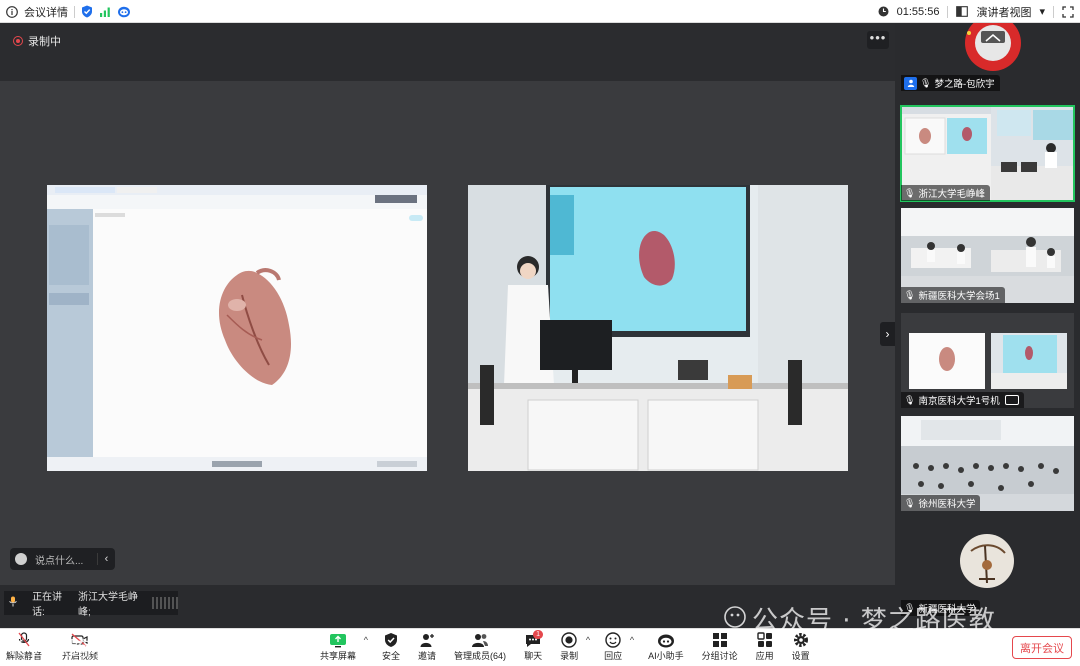 The image size is (1080, 666). I want to click on participant-tile: 🎙 徐州医科大学, so click(987, 463).